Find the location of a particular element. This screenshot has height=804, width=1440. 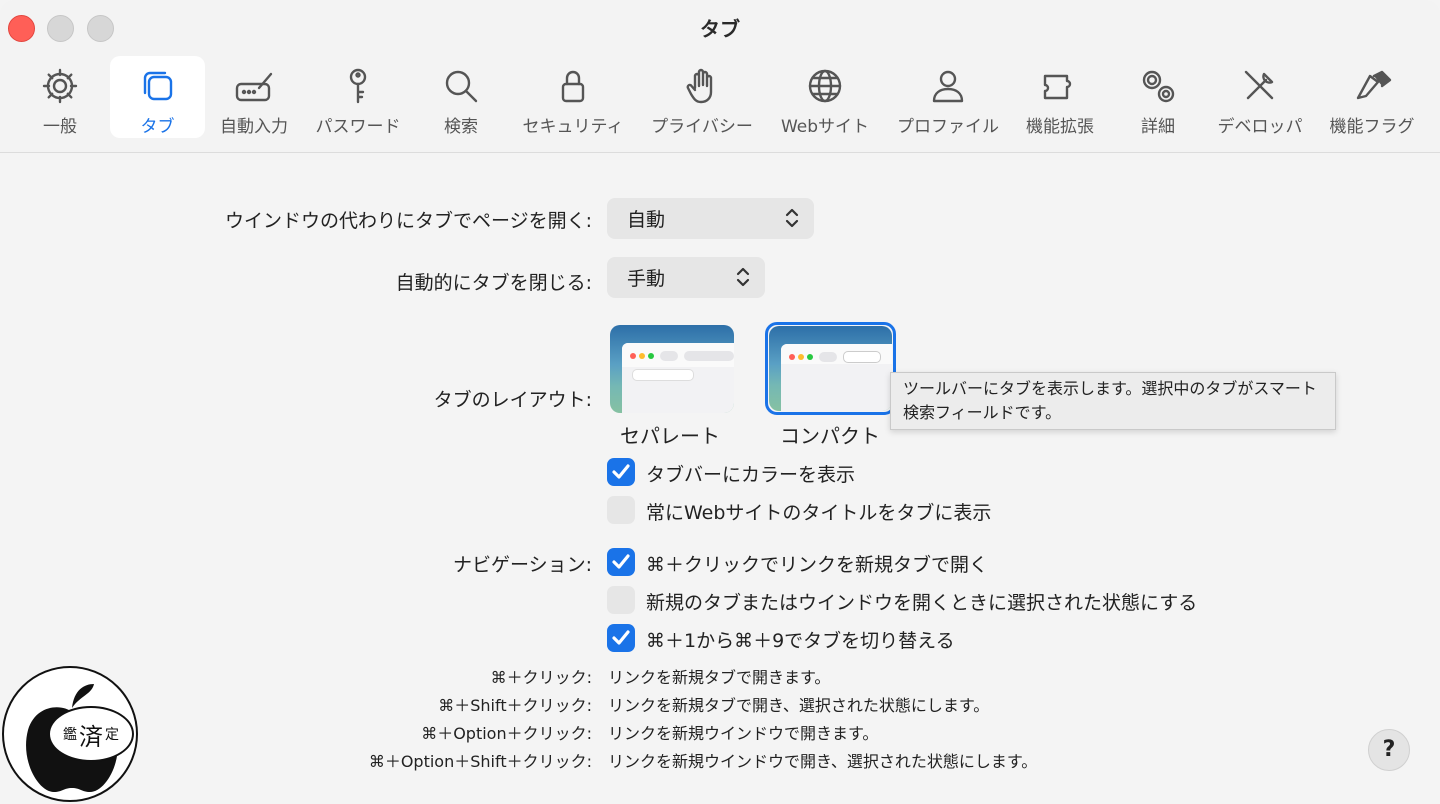

show-title-label: 常にWebサイトのタイトルをタブに表示 is located at coordinates (819, 513).